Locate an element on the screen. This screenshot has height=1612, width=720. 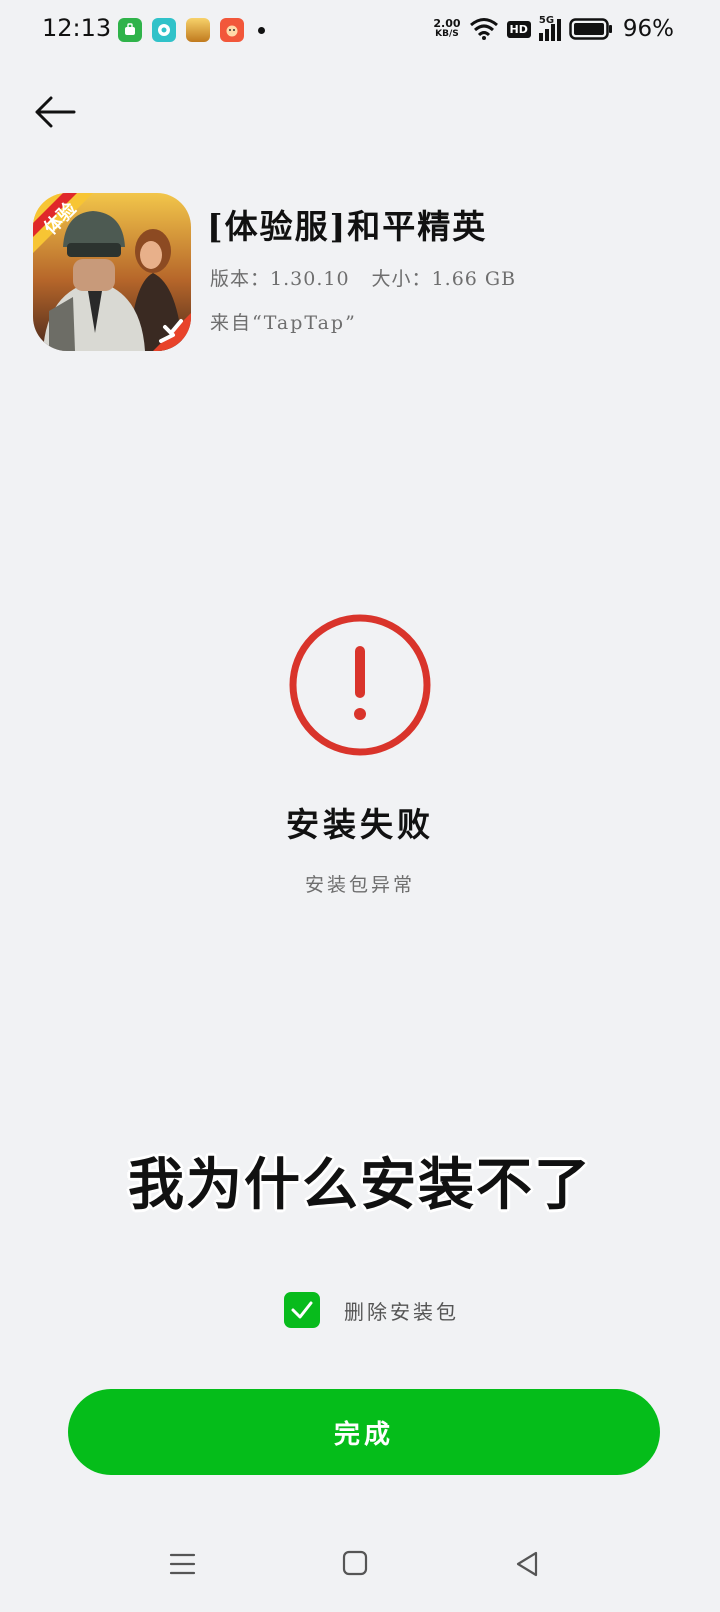
hd-badge: HD is located at coordinates (518, 29).